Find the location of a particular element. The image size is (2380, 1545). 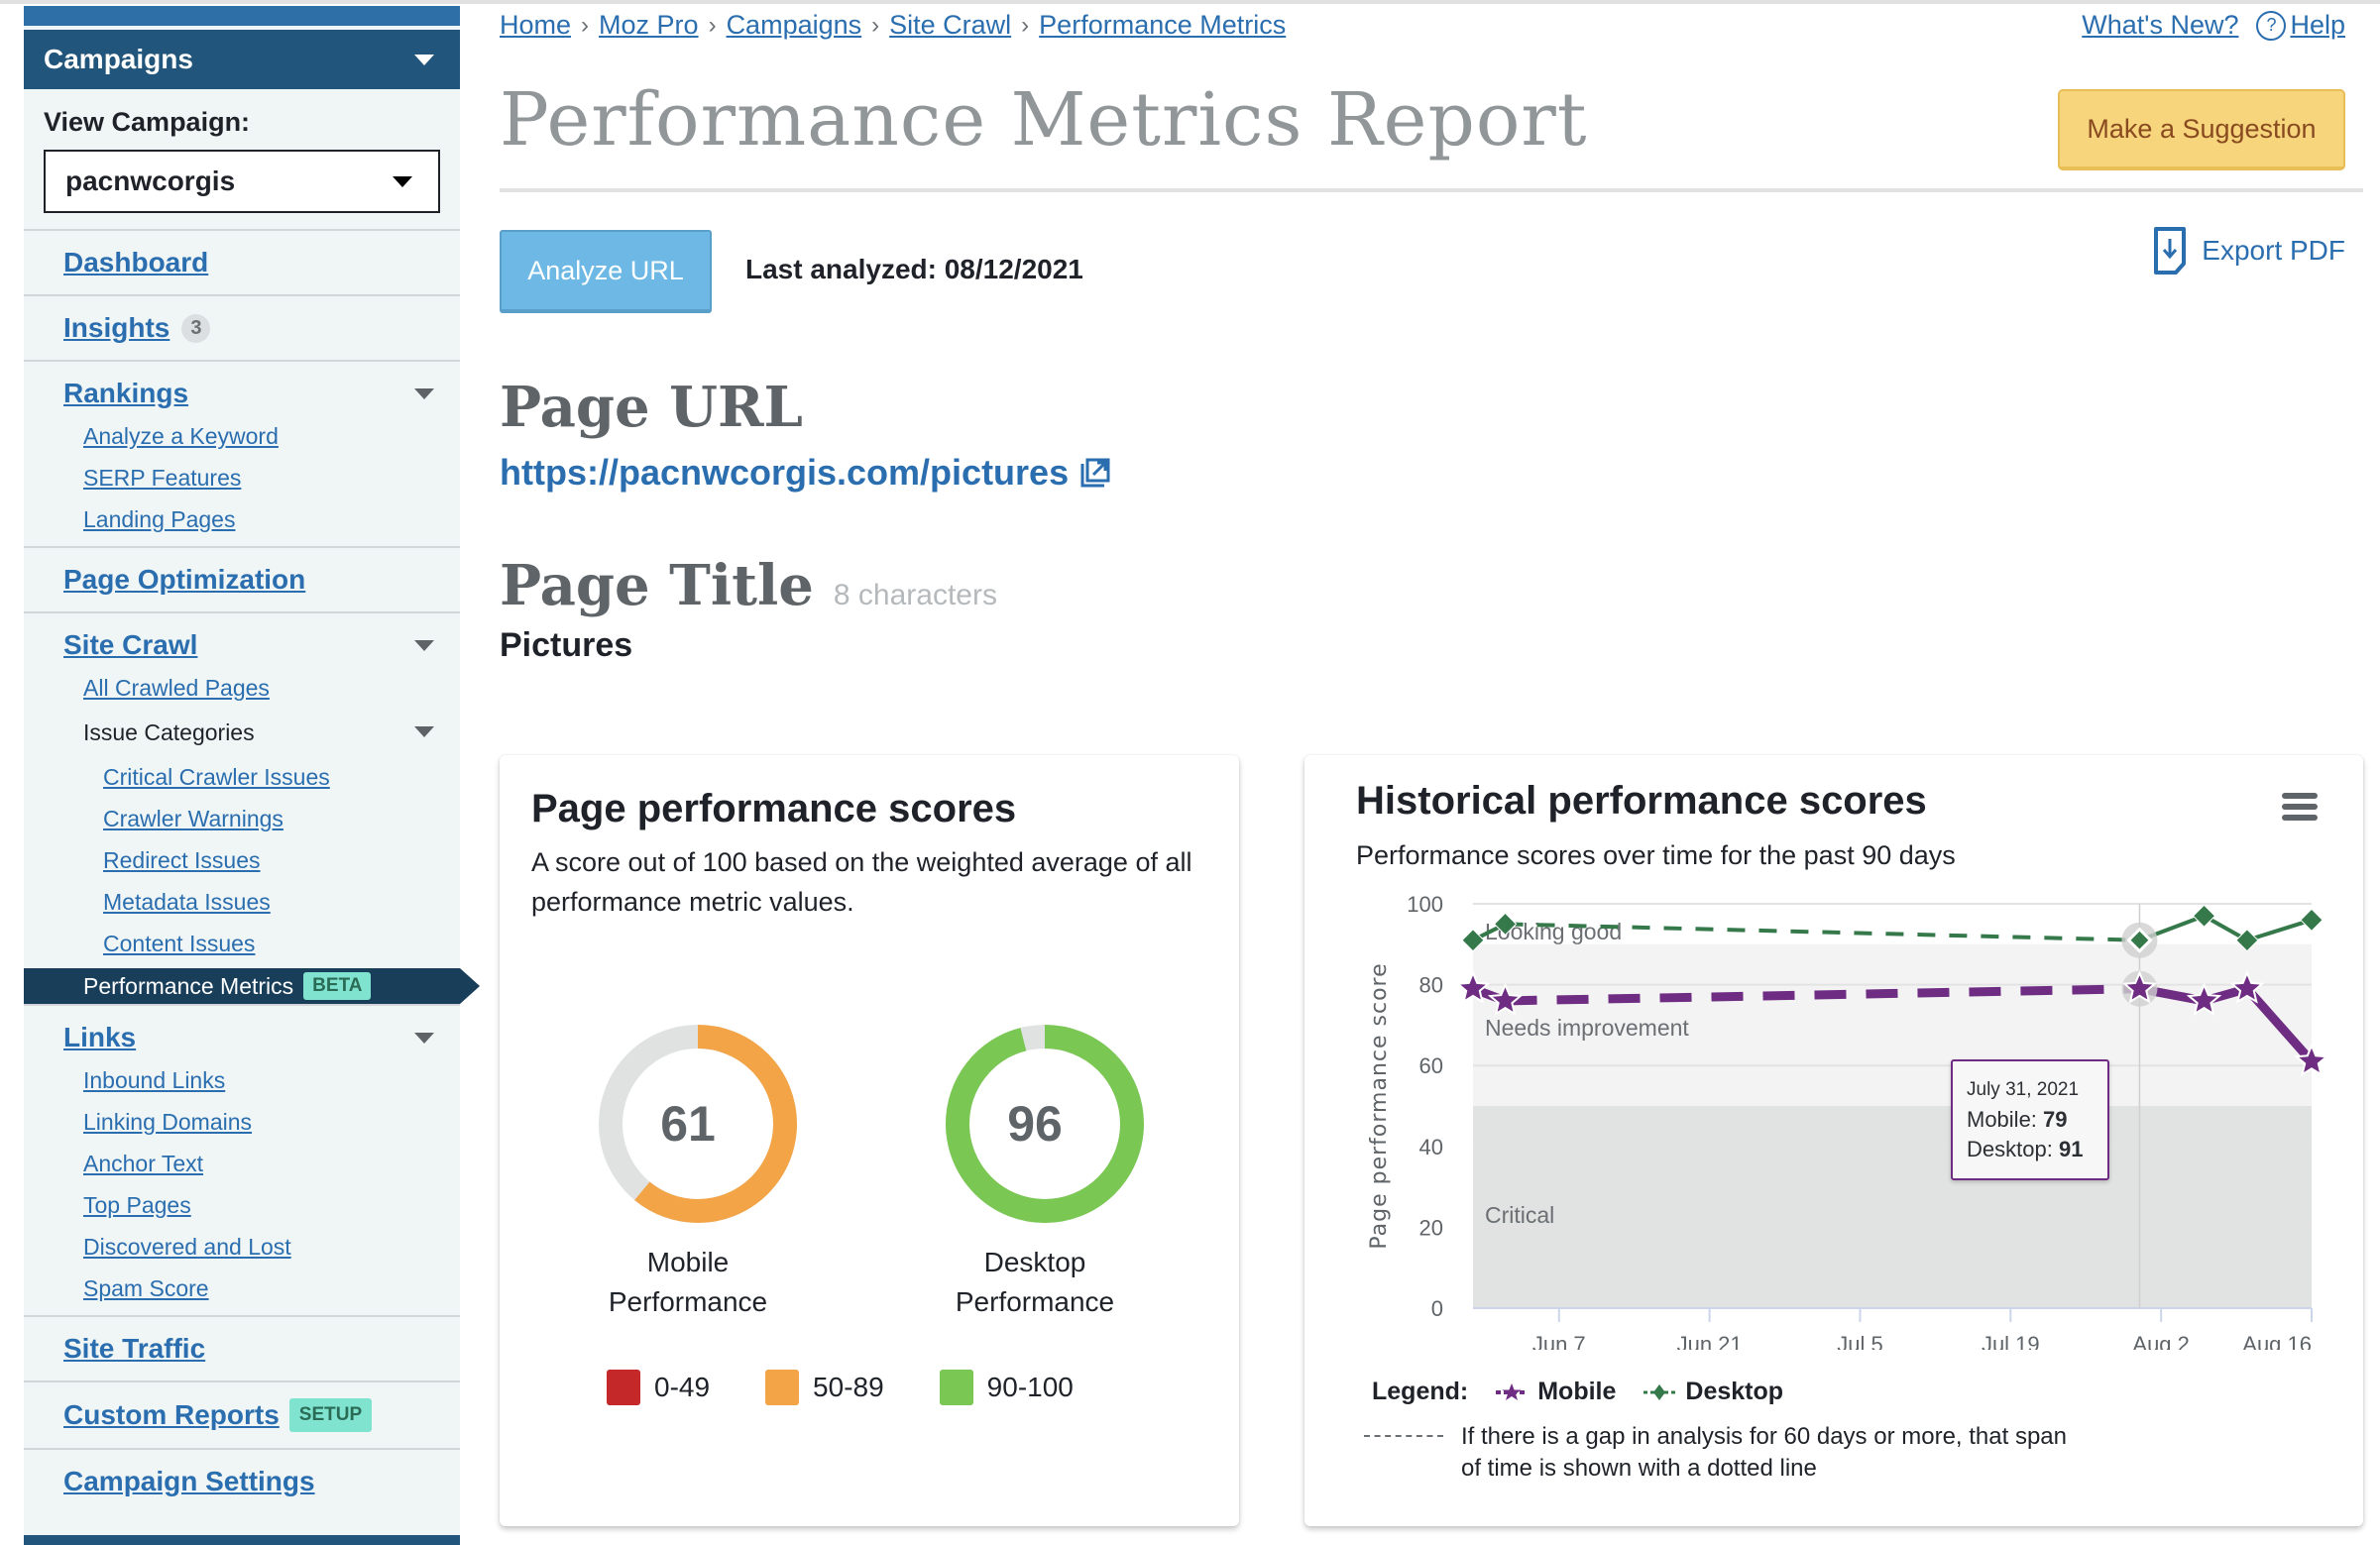

mobile-label-line2: Performance is located at coordinates (688, 1301).